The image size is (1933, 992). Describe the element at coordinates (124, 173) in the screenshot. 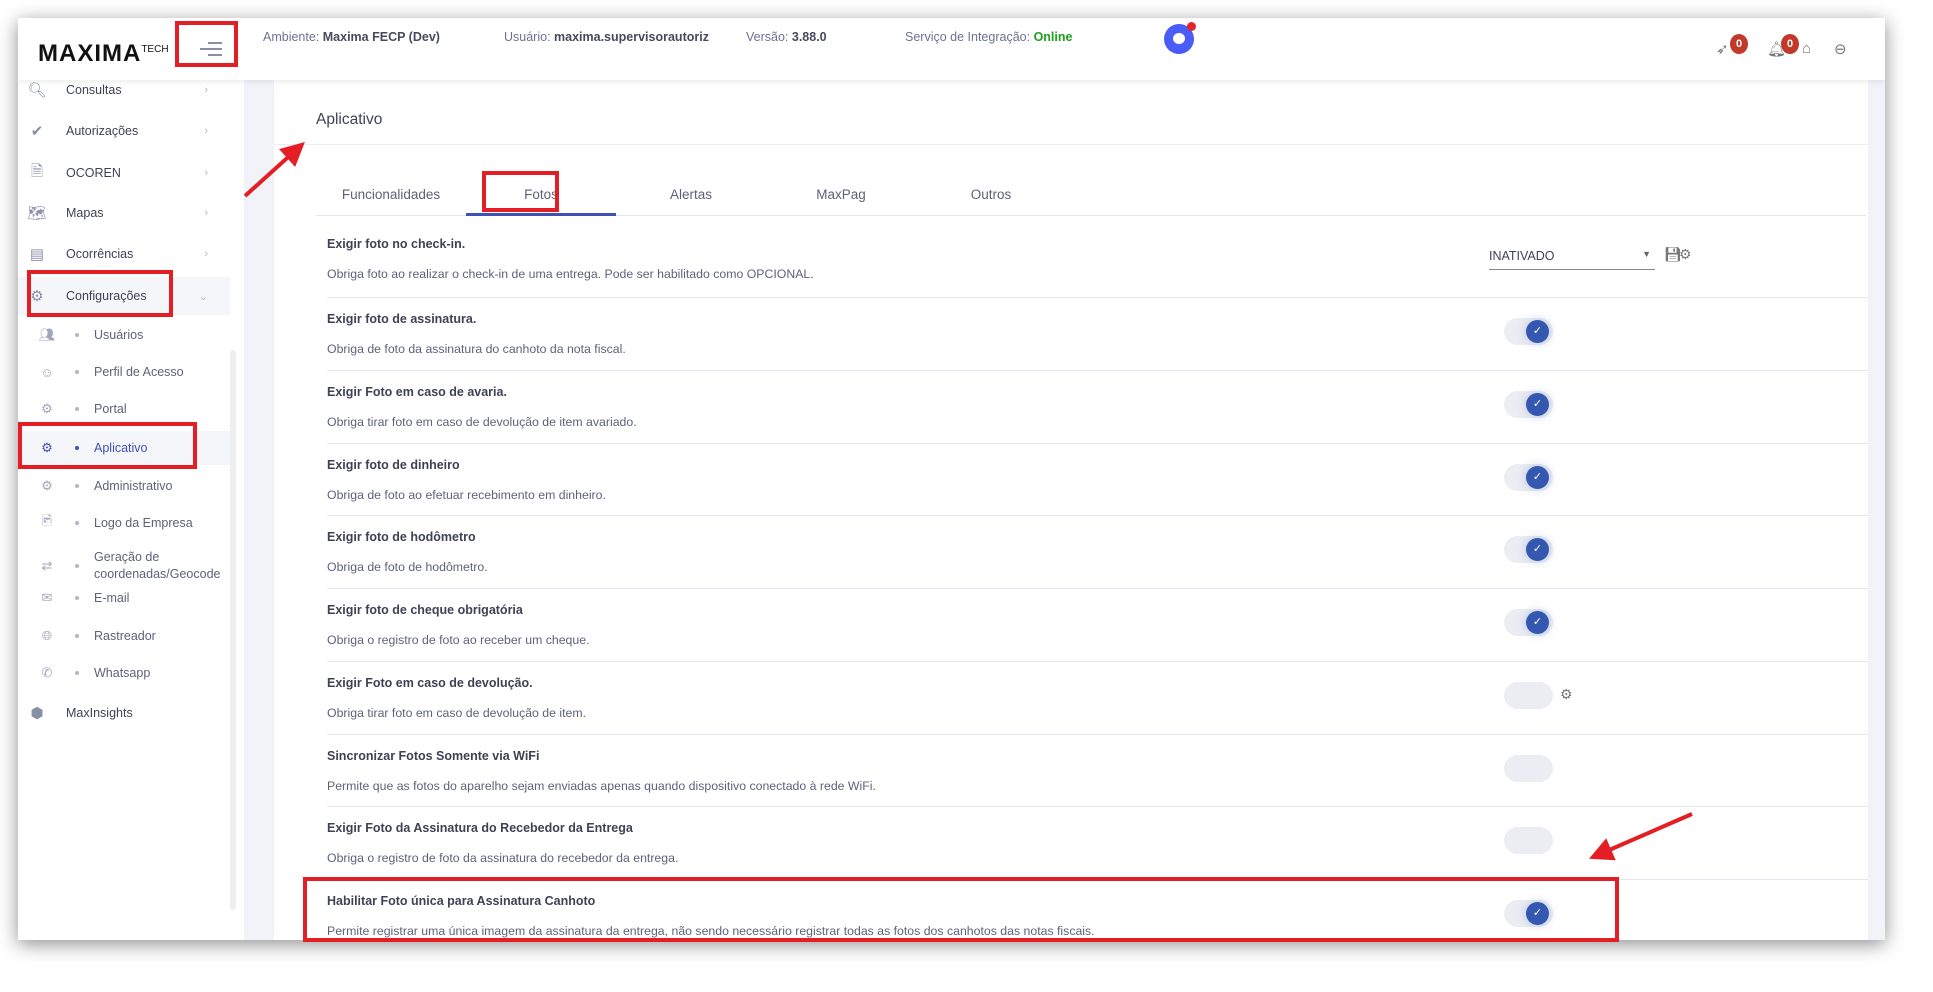

I see `sidebar-item-ocoren: 🗎 OCOREN ›` at that location.